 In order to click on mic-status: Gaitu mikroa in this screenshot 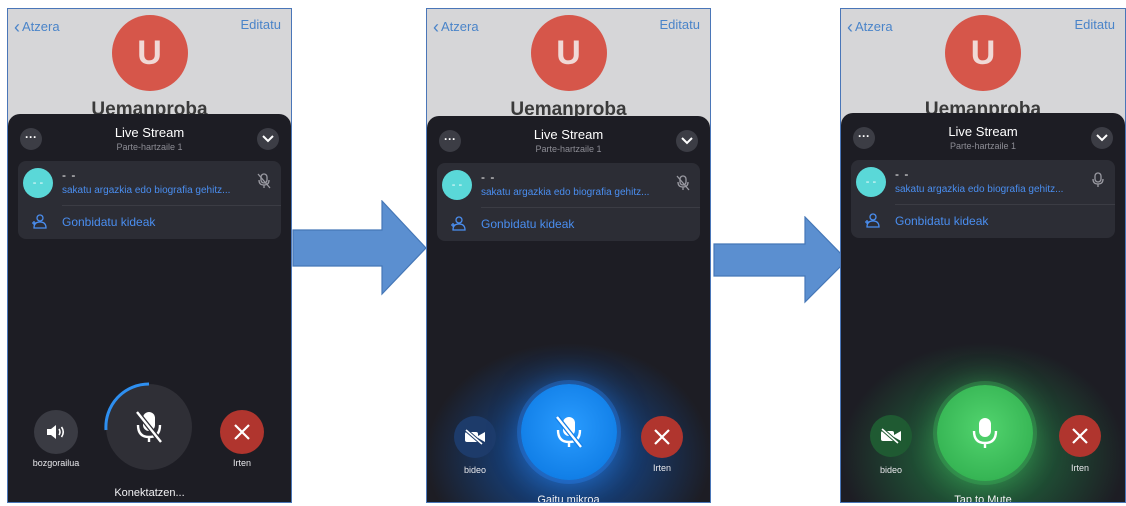, I will do `click(568, 498)`.